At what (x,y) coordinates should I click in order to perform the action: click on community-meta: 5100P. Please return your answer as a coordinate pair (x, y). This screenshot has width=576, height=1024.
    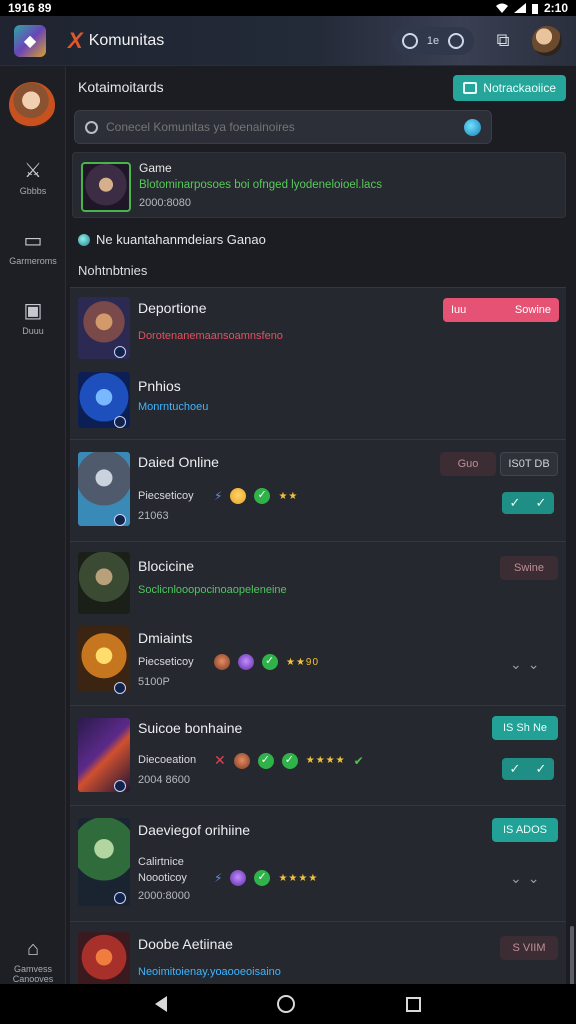
    Looking at the image, I should click on (154, 682).